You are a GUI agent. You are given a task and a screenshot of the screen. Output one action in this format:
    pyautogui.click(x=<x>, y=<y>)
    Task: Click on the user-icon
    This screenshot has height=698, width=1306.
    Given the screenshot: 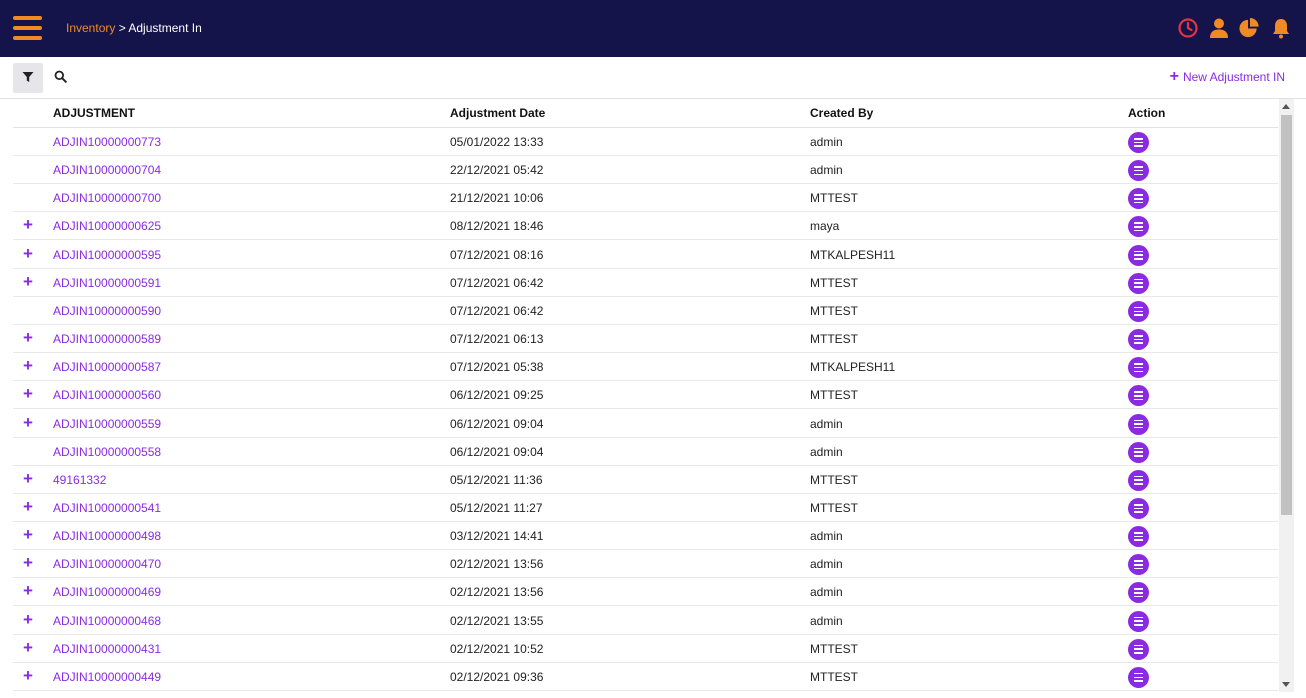 What is the action you would take?
    pyautogui.click(x=1218, y=28)
    